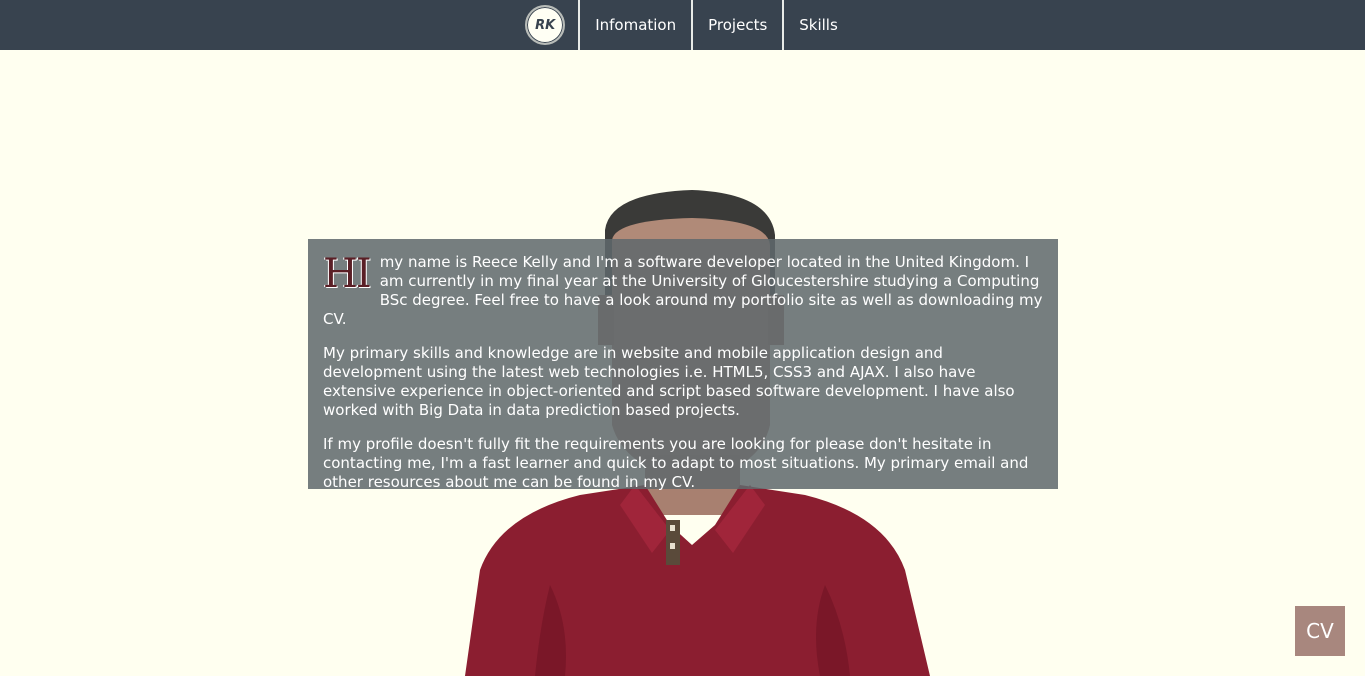 The height and width of the screenshot is (676, 1365). What do you see at coordinates (739, 25) in the screenshot?
I see `nav-item-projects: Projects` at bounding box center [739, 25].